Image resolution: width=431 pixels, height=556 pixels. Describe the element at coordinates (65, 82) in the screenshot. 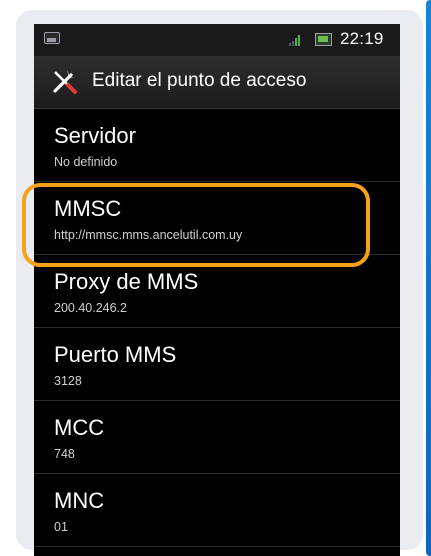

I see `wrench-screwdriver-icon` at that location.